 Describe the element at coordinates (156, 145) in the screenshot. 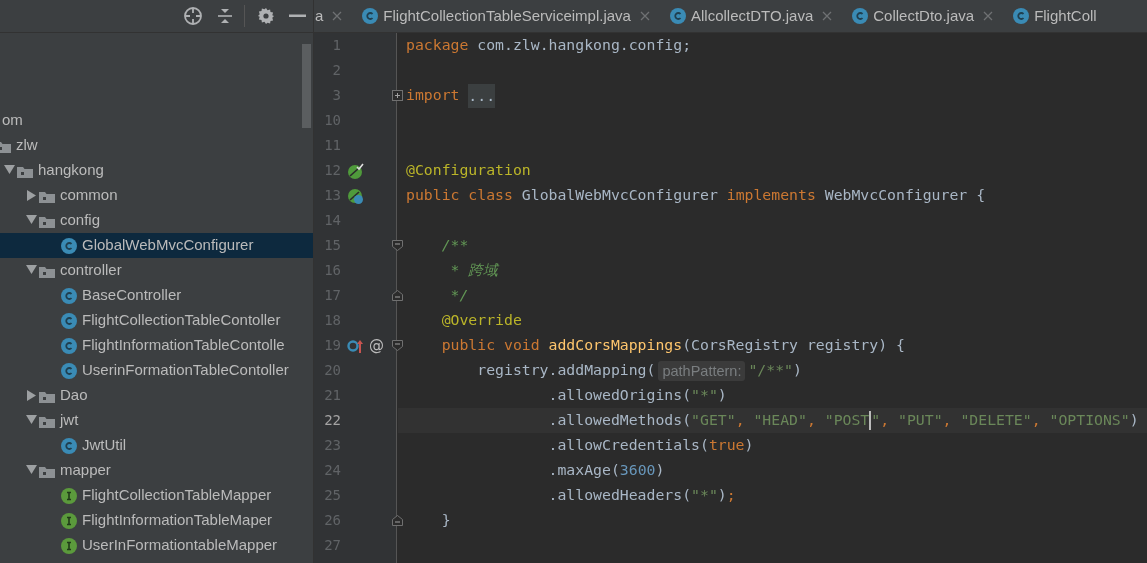

I see `tree-row: zlw` at that location.